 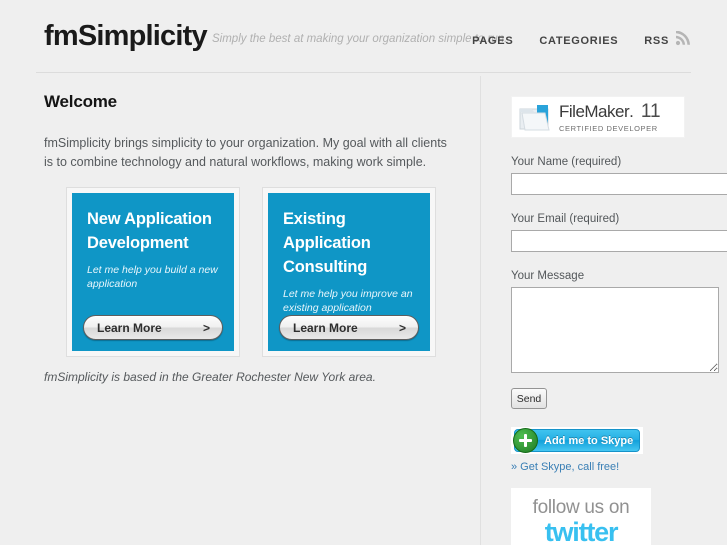 What do you see at coordinates (363, 72) in the screenshot?
I see `header-divider` at bounding box center [363, 72].